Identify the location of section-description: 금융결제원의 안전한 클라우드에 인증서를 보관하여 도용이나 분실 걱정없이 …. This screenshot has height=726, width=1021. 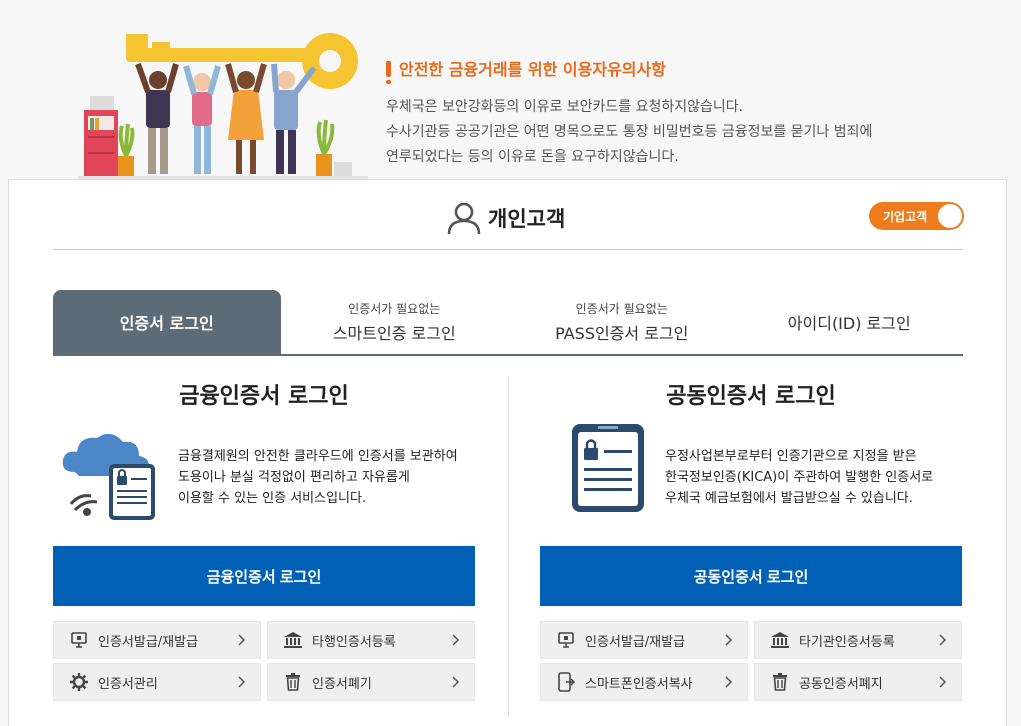
(318, 477).